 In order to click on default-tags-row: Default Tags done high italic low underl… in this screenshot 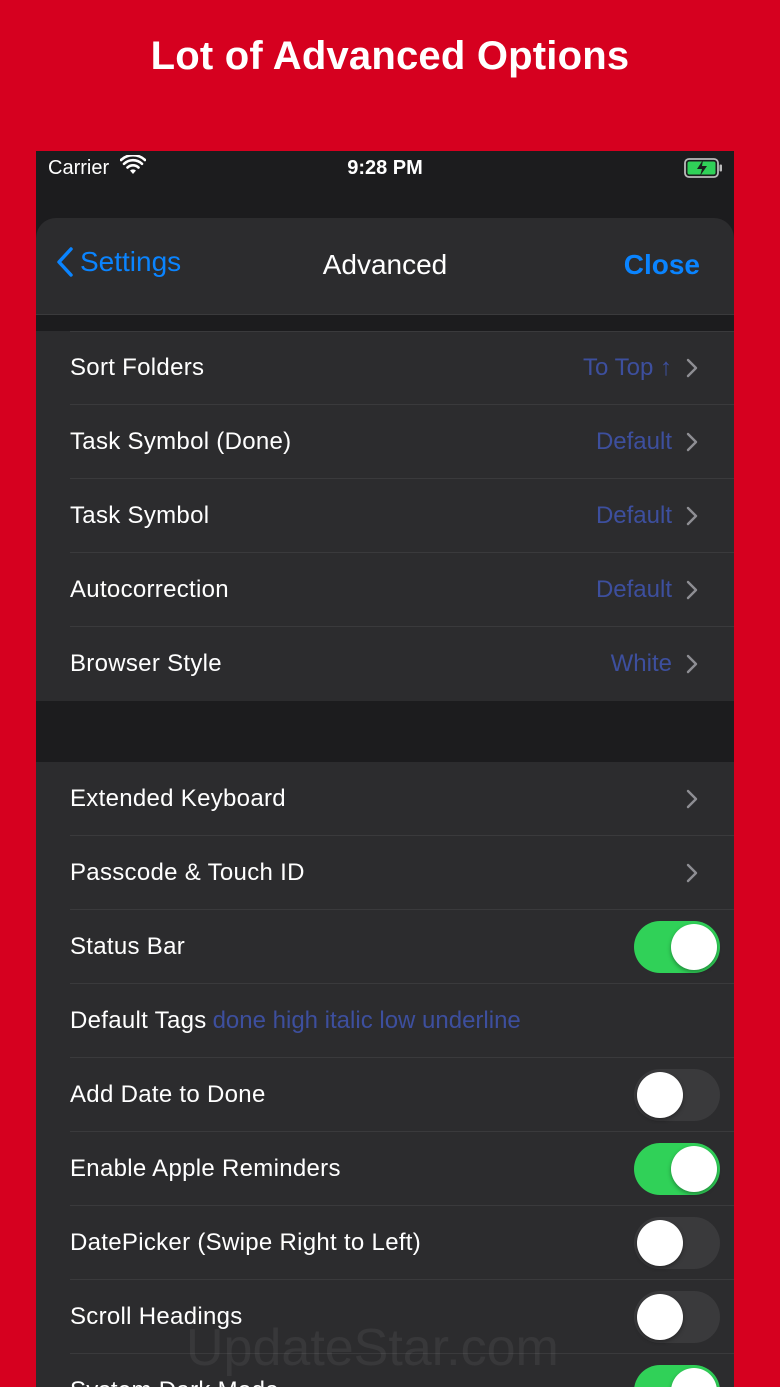, I will do `click(385, 1021)`.